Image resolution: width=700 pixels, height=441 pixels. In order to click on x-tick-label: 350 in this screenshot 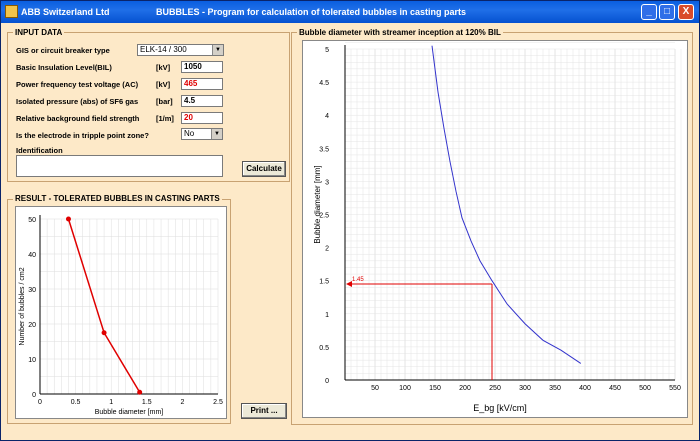, I will do `click(555, 388)`.